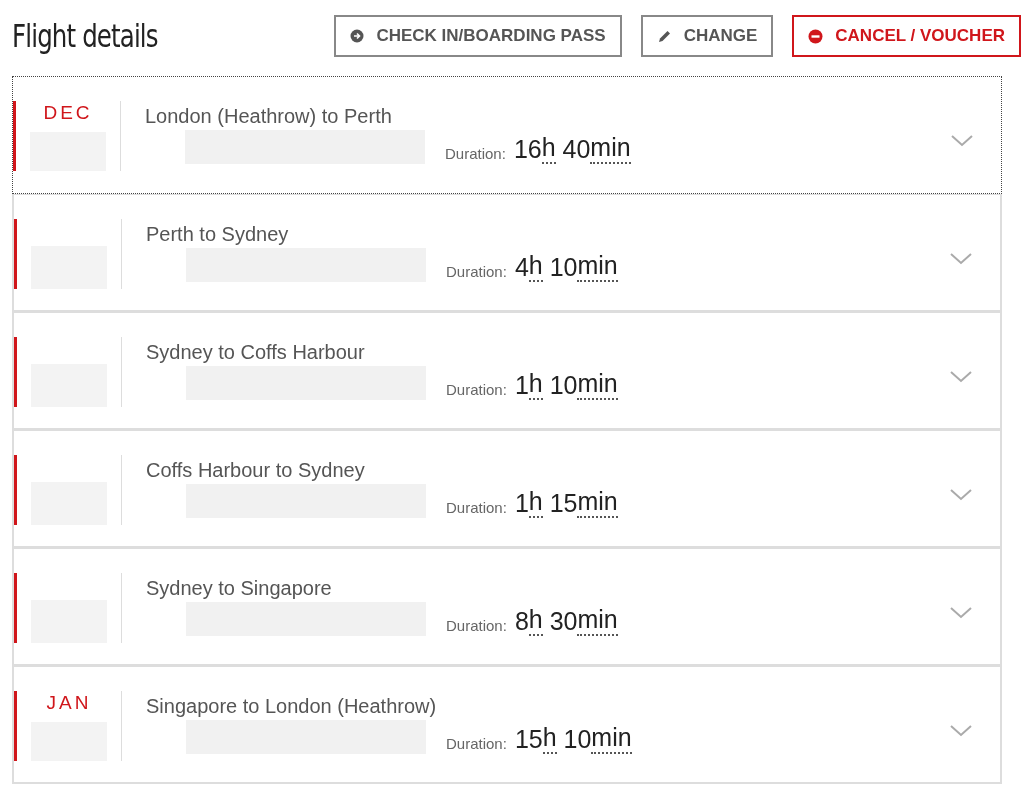  Describe the element at coordinates (664, 36) in the screenshot. I see `pencil-icon` at that location.